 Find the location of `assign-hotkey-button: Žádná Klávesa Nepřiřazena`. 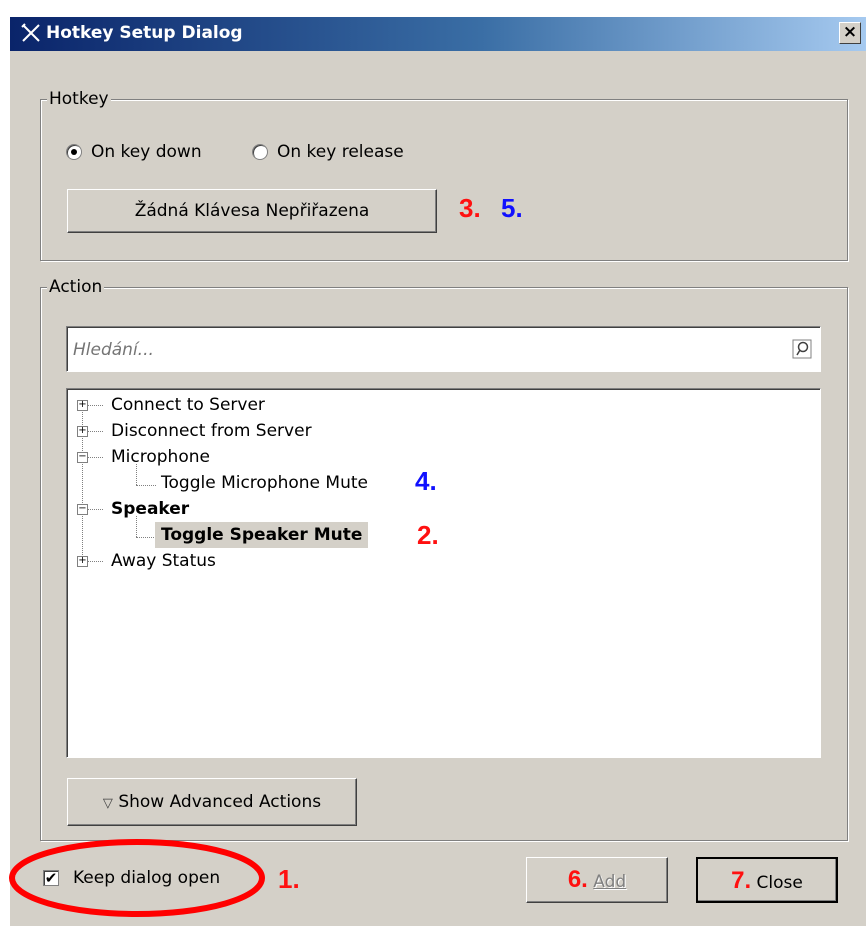

assign-hotkey-button: Žádná Klávesa Nepřiřazena is located at coordinates (252, 211).